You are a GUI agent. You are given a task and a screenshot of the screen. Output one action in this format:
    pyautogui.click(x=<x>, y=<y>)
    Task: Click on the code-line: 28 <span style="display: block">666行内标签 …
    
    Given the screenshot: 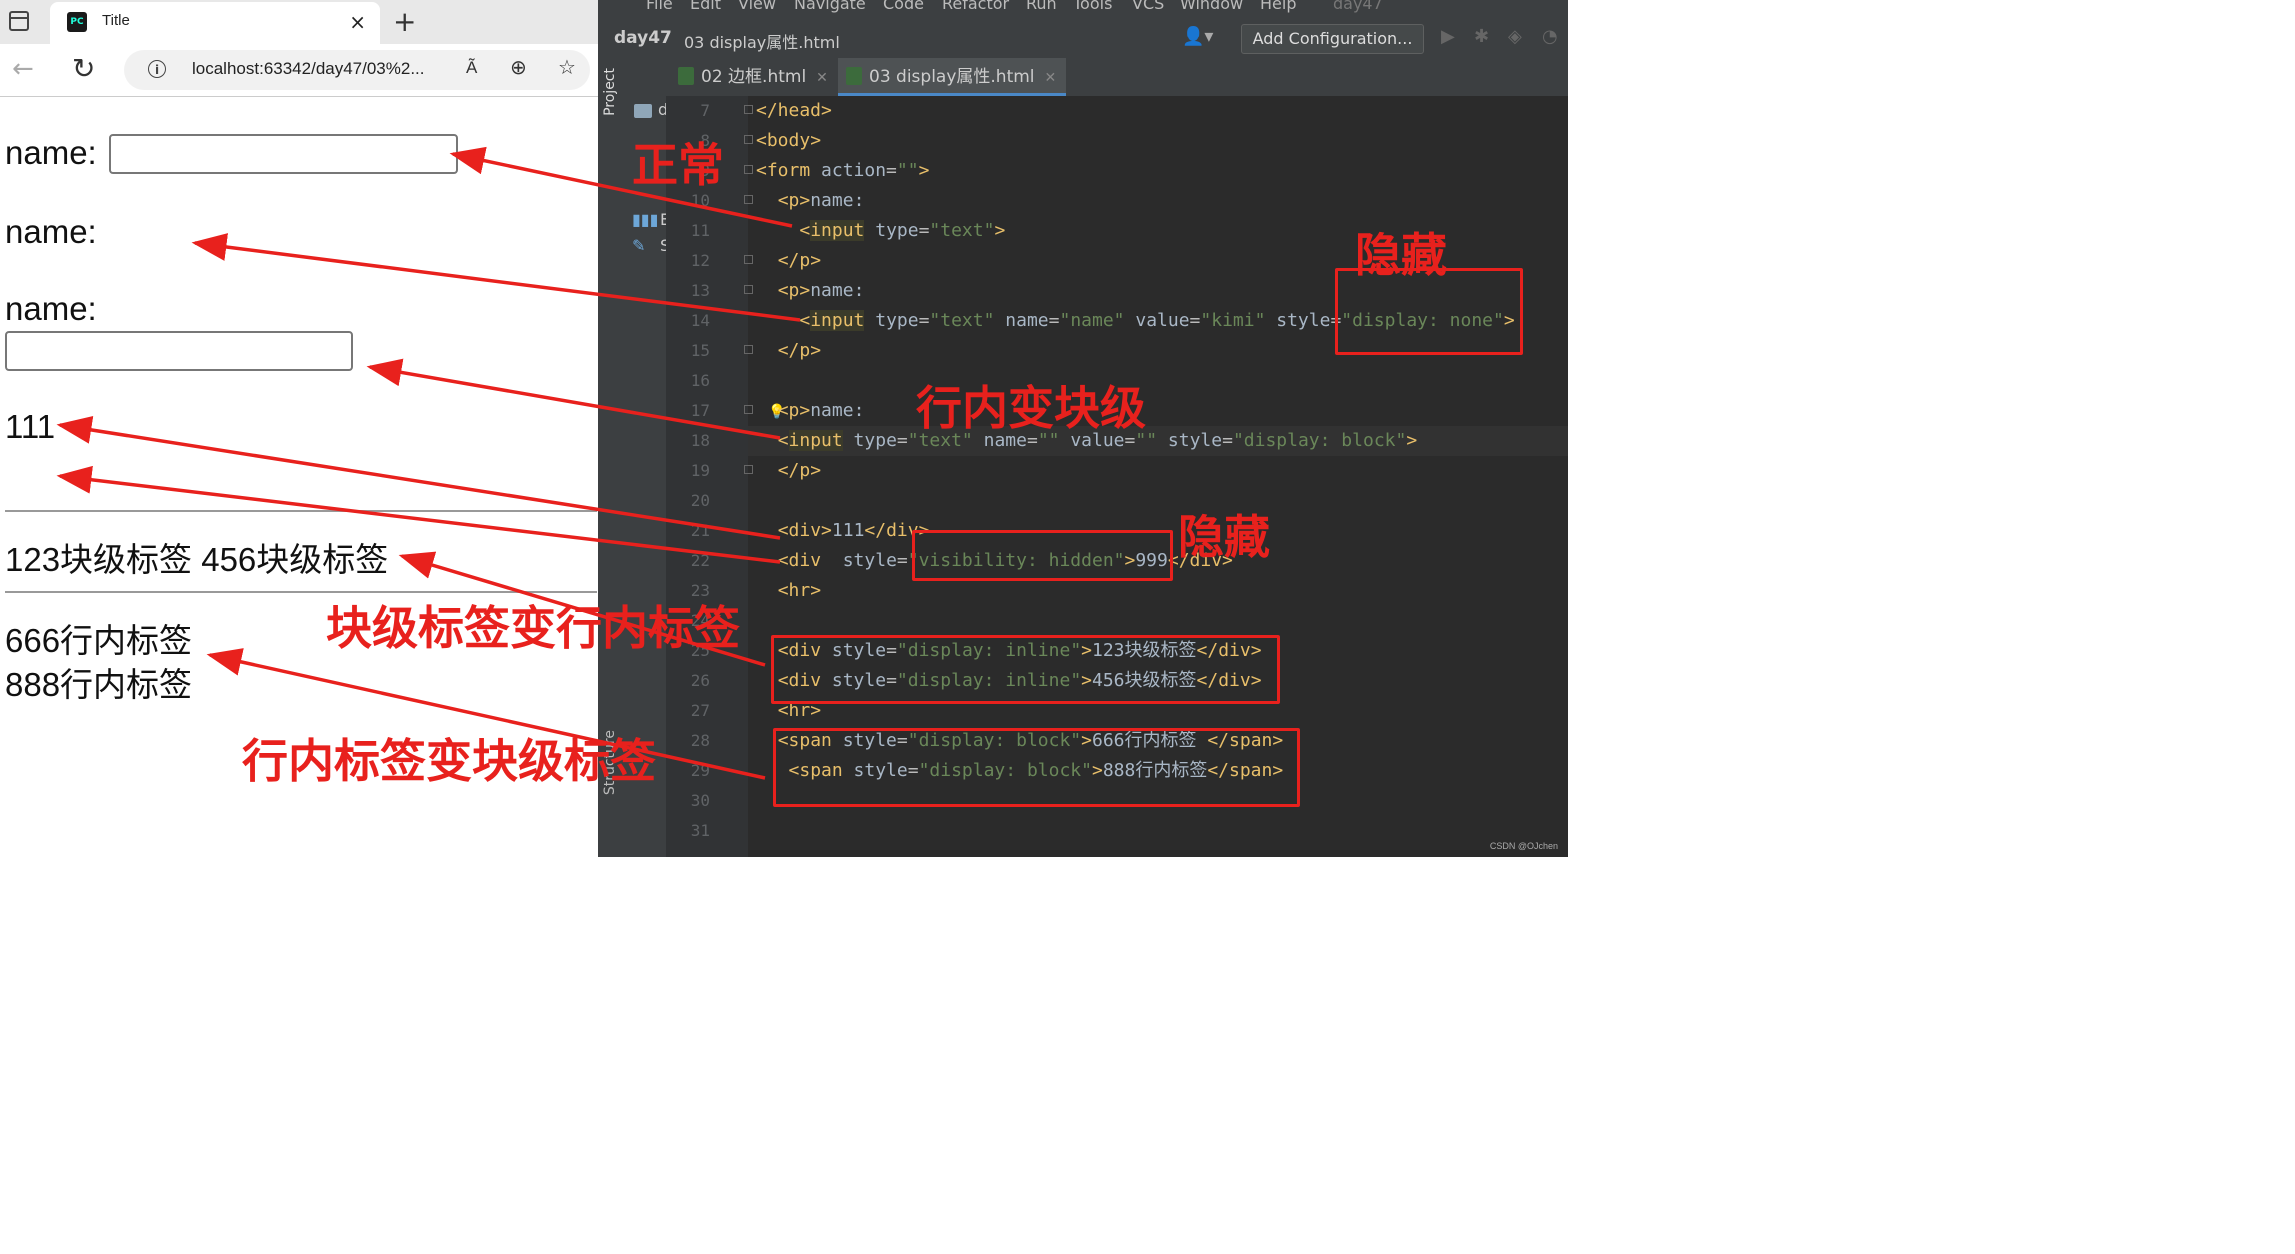 What is the action you would take?
    pyautogui.click(x=1129, y=741)
    